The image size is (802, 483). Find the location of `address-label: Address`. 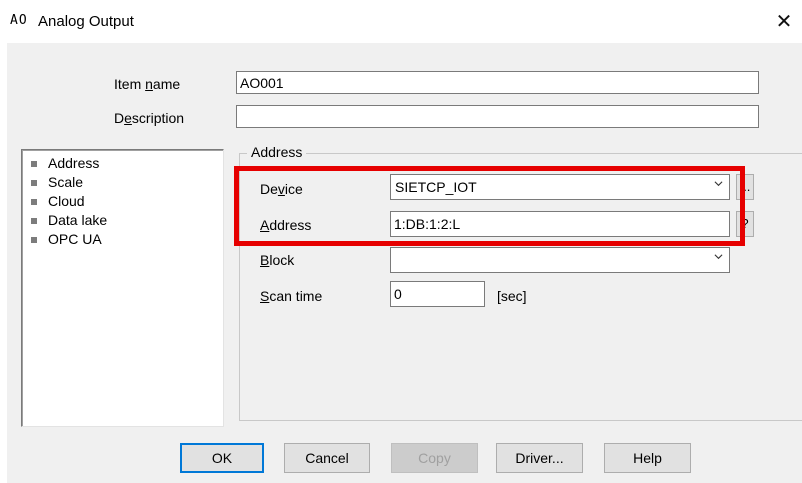

address-label: Address is located at coordinates (286, 225).